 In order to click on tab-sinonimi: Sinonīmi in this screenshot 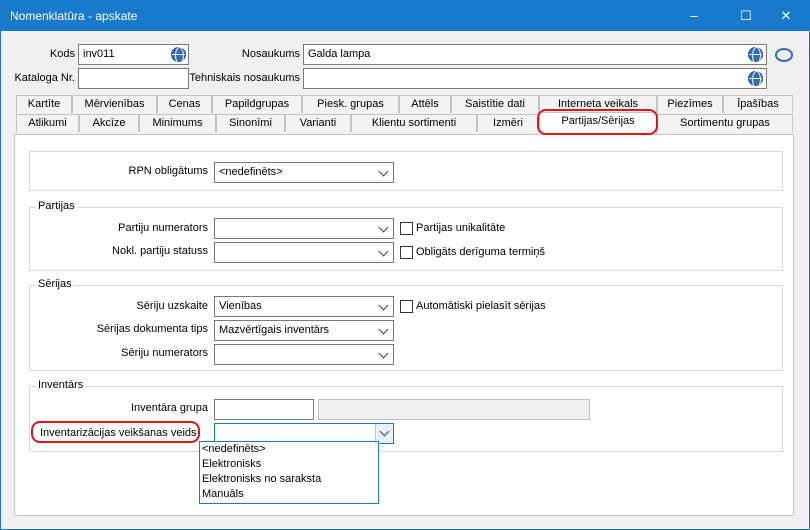, I will do `click(250, 123)`.